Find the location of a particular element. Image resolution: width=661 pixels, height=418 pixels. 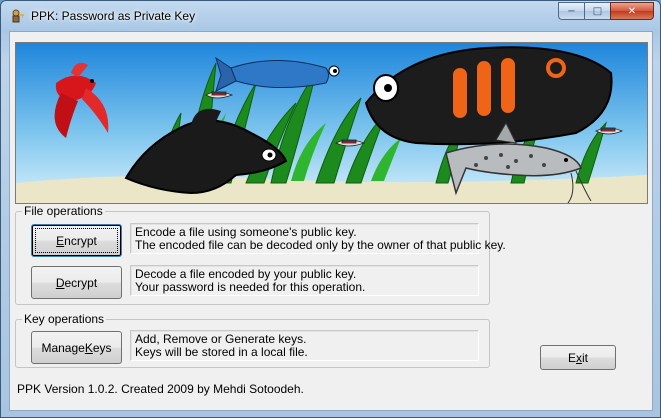

manage-keys-button: Manage Keys is located at coordinates (76, 347).